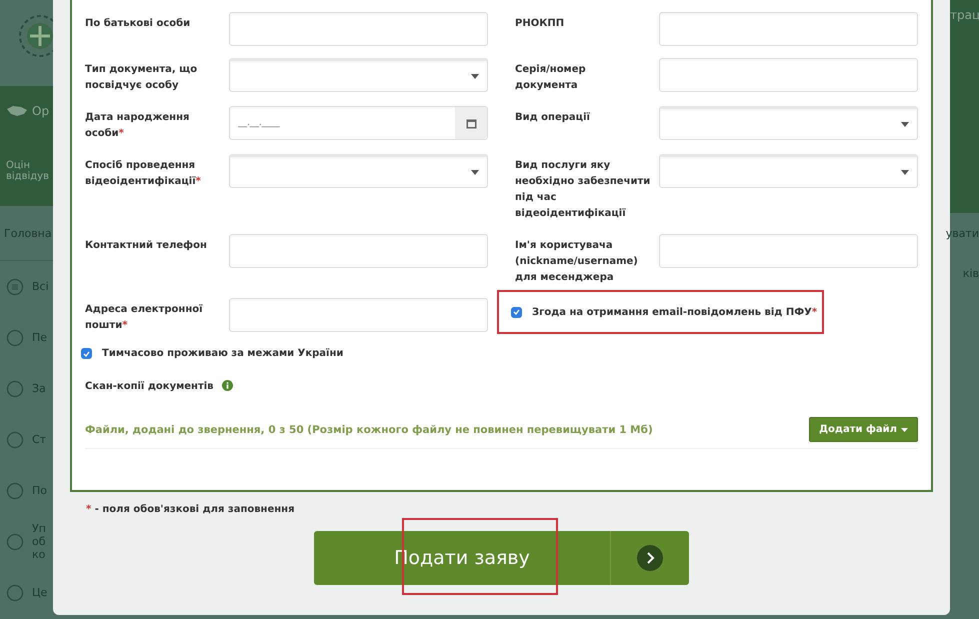 This screenshot has width=979, height=619. What do you see at coordinates (583, 190) in the screenshot?
I see `field-label: Вид послуги яку необхідно забезпечити під час відеоідентифікації` at bounding box center [583, 190].